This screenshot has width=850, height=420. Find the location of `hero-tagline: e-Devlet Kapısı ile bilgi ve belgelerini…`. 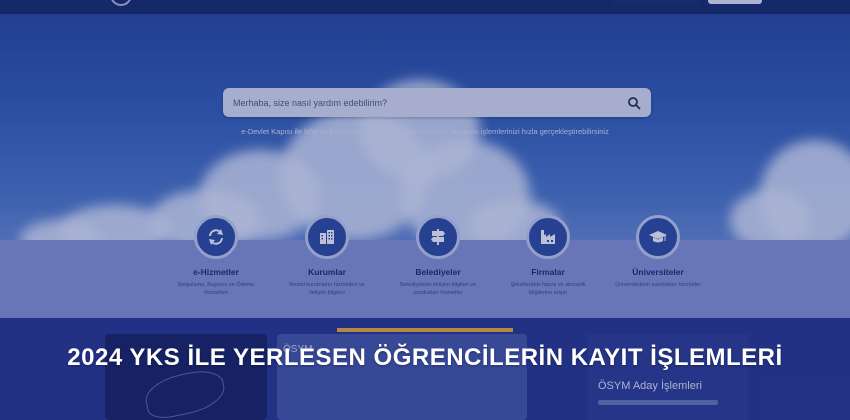

hero-tagline: e-Devlet Kapısı ile bilgi ve belgelerini… is located at coordinates (425, 131).